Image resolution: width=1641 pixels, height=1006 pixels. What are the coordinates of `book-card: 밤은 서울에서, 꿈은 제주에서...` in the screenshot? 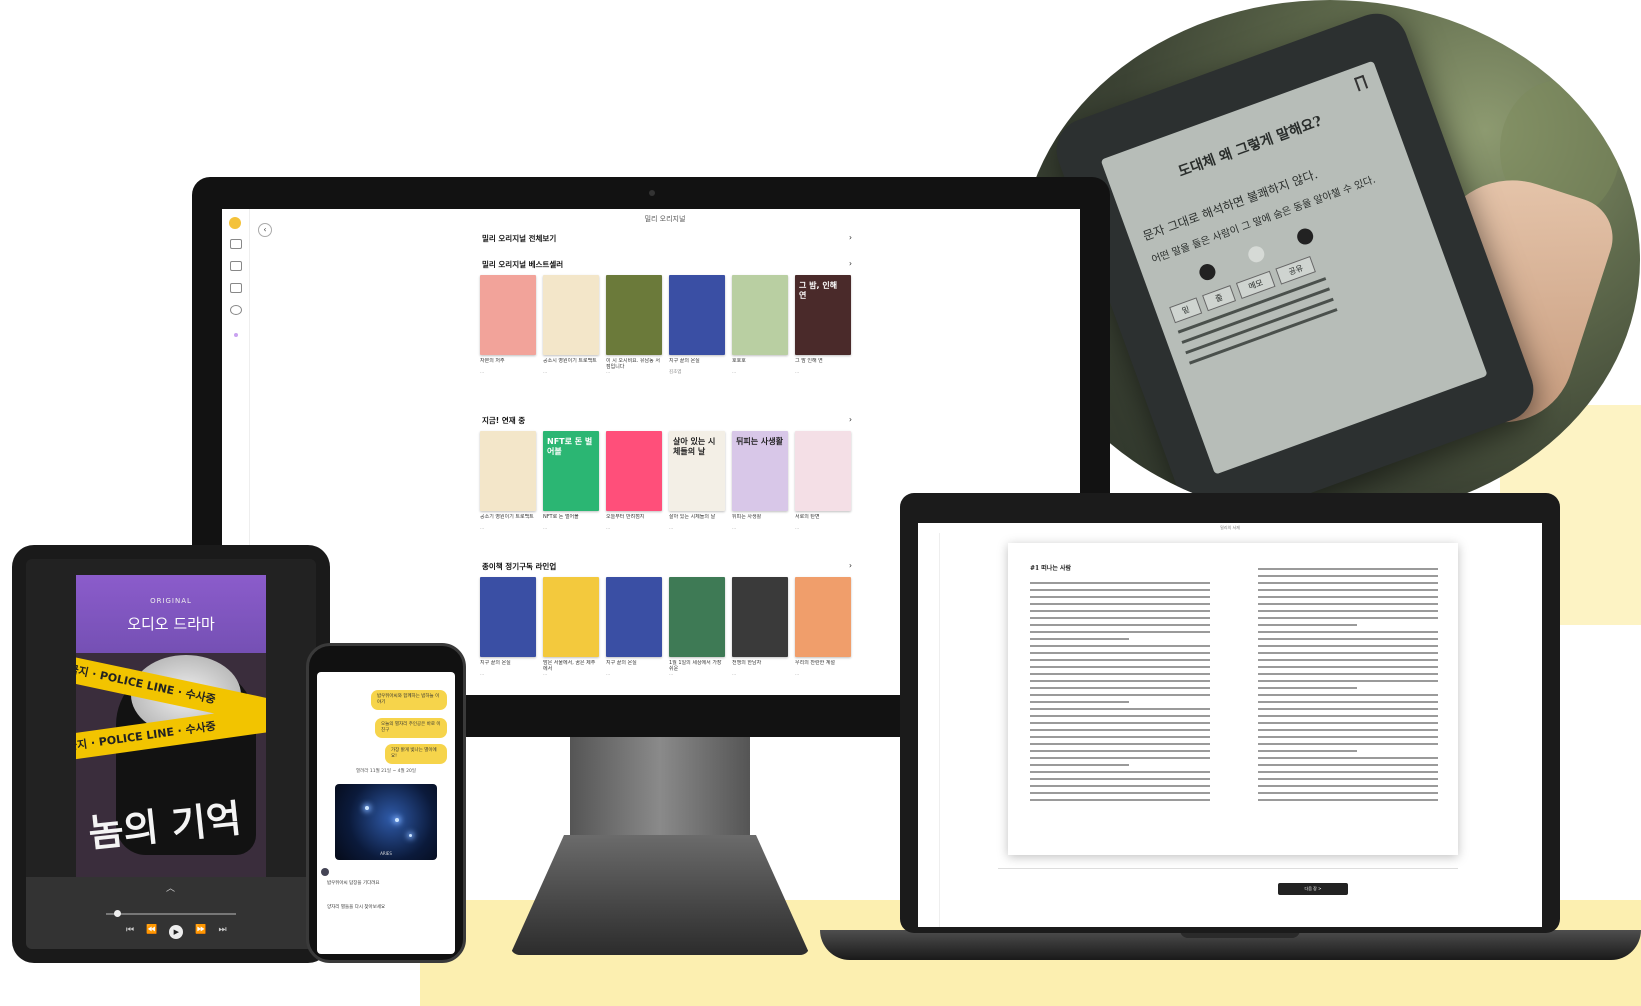 It's located at (571, 627).